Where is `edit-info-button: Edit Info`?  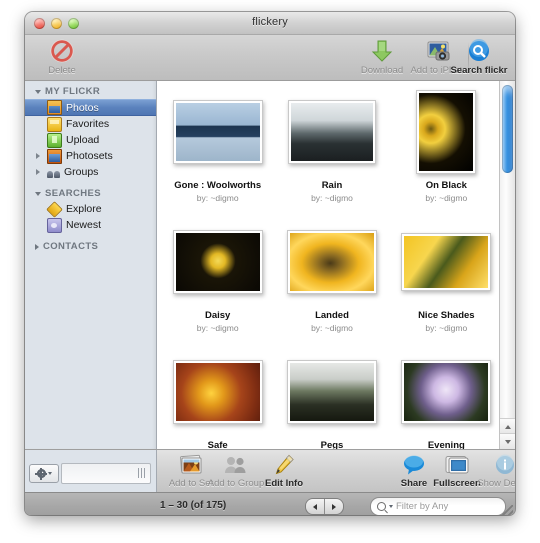 edit-info-button: Edit Info is located at coordinates (284, 470).